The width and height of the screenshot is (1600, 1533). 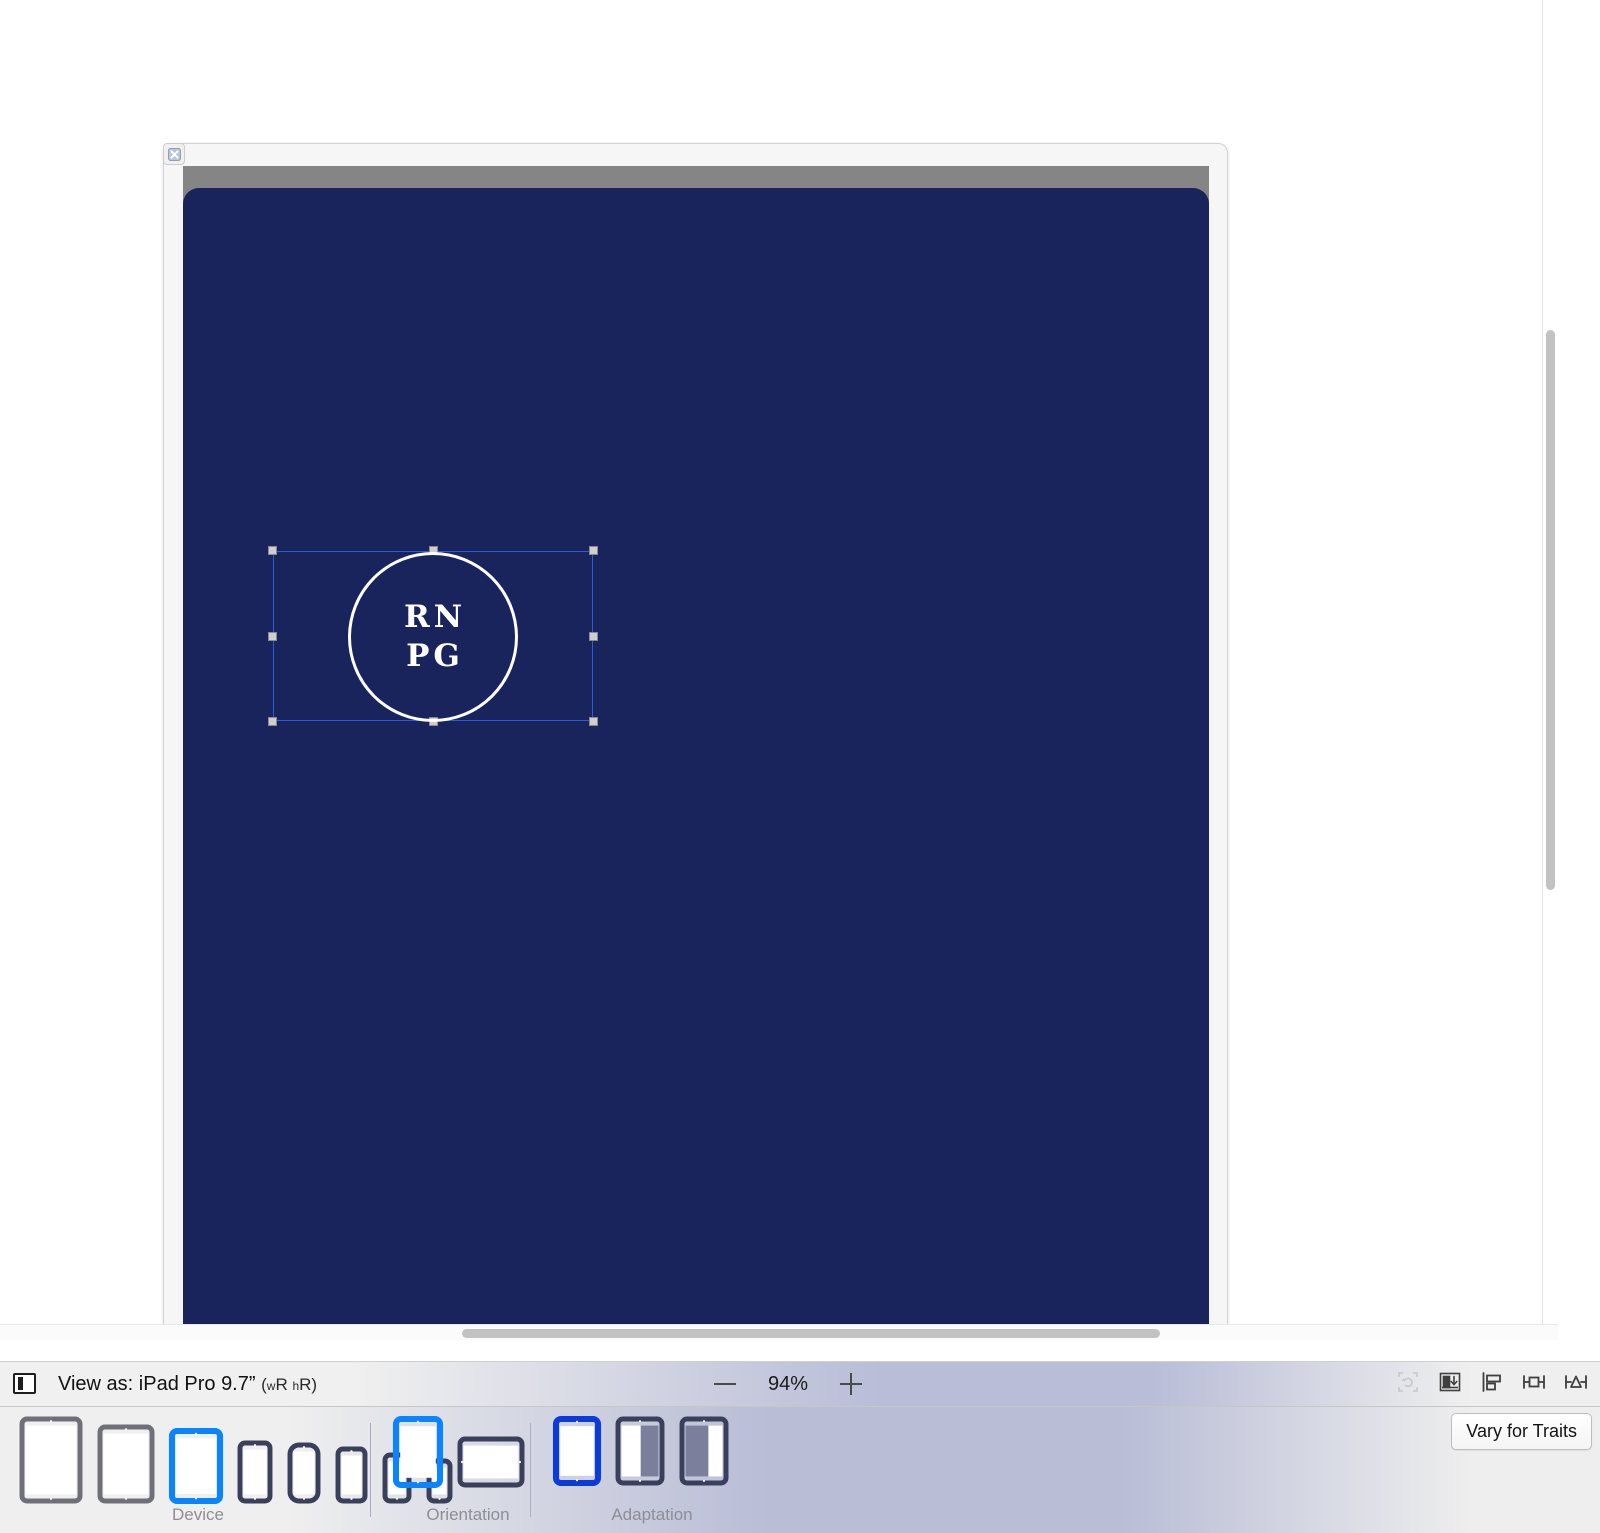 I want to click on traits-paren-close: ), so click(x=314, y=1384).